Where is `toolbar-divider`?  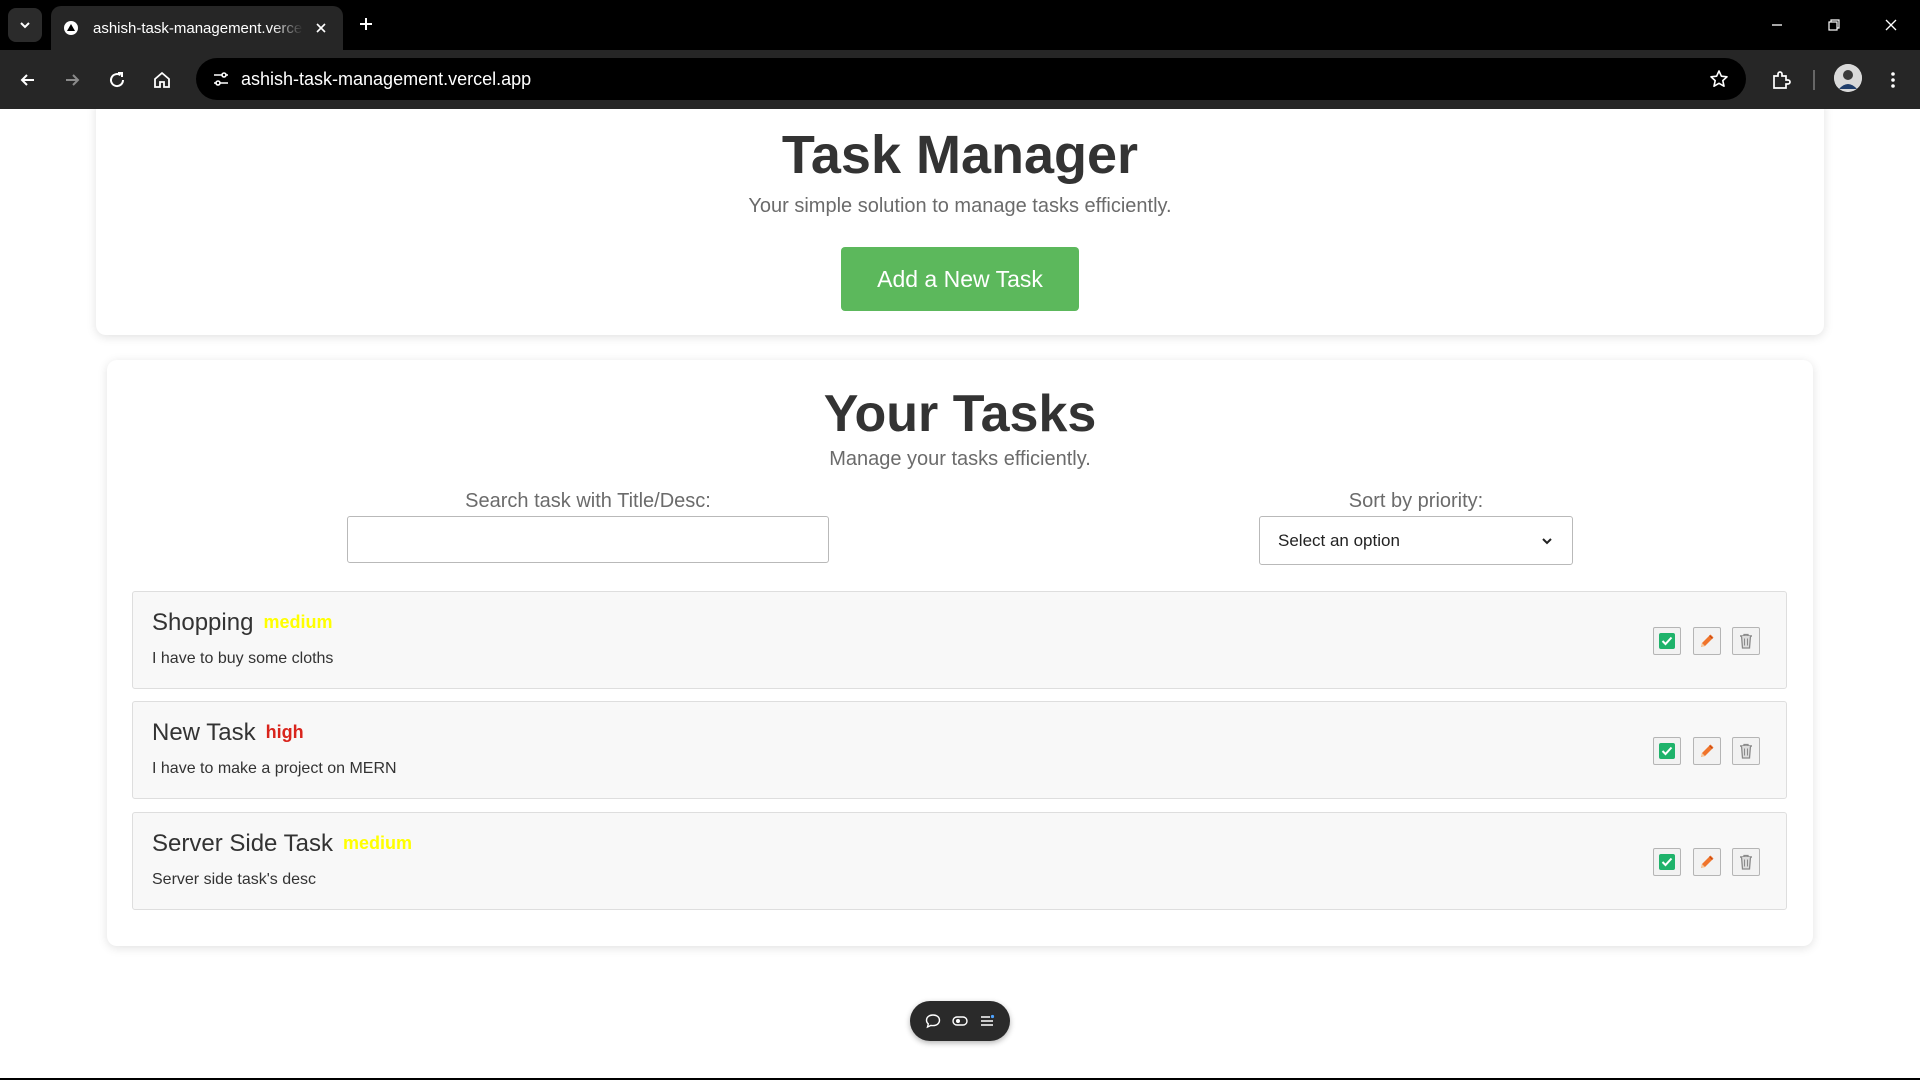 toolbar-divider is located at coordinates (1814, 80).